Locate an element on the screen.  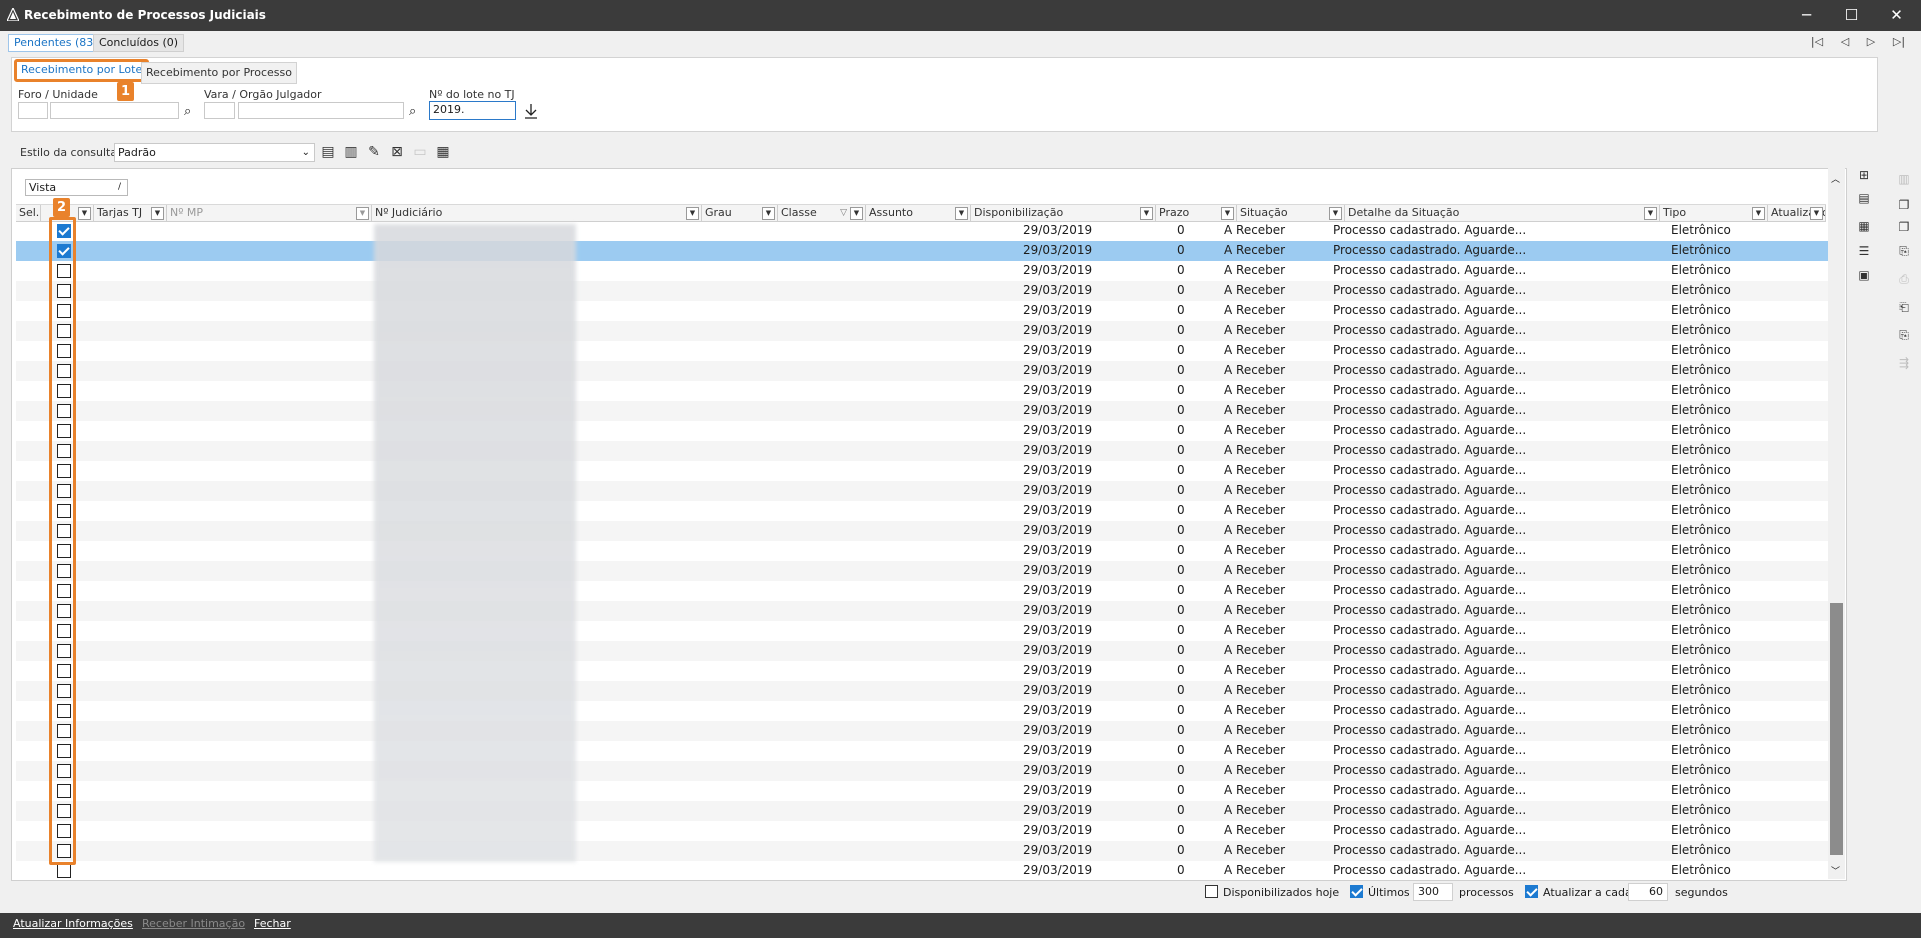
col-disponibilizacao: Disponibilização ▼ is located at coordinates (1063, 213).